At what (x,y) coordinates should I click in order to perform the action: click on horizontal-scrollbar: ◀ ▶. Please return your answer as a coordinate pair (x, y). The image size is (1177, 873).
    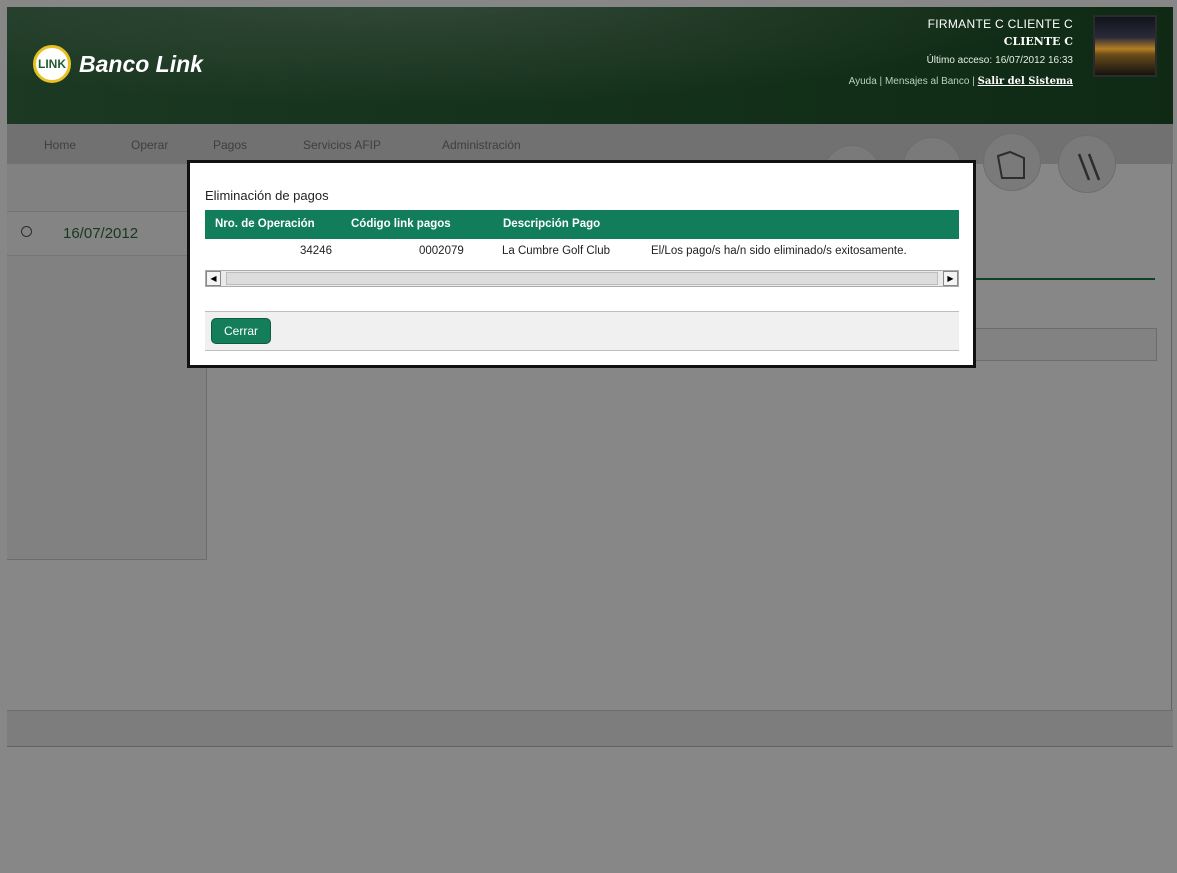
    Looking at the image, I should click on (582, 278).